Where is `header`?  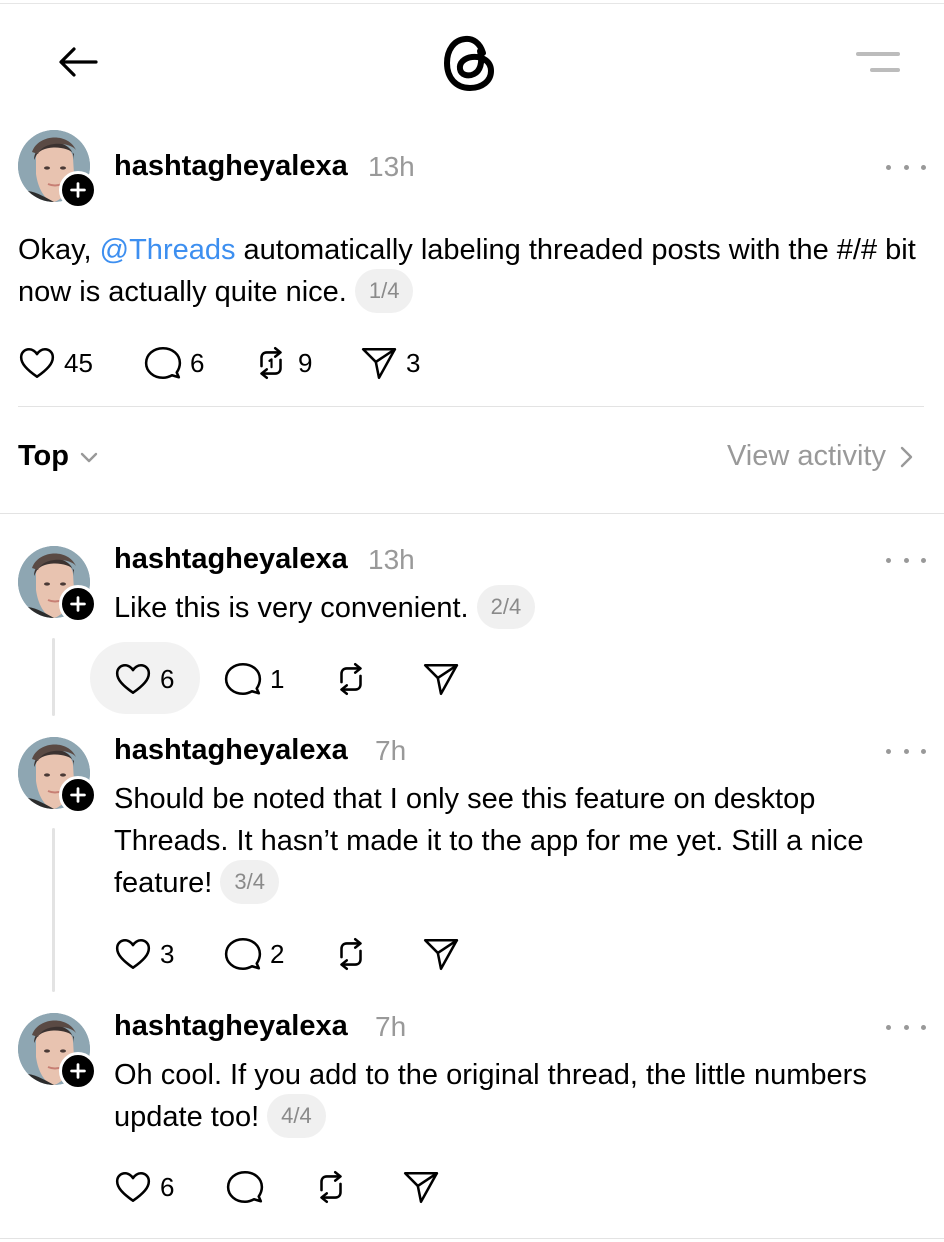 header is located at coordinates (472, 60).